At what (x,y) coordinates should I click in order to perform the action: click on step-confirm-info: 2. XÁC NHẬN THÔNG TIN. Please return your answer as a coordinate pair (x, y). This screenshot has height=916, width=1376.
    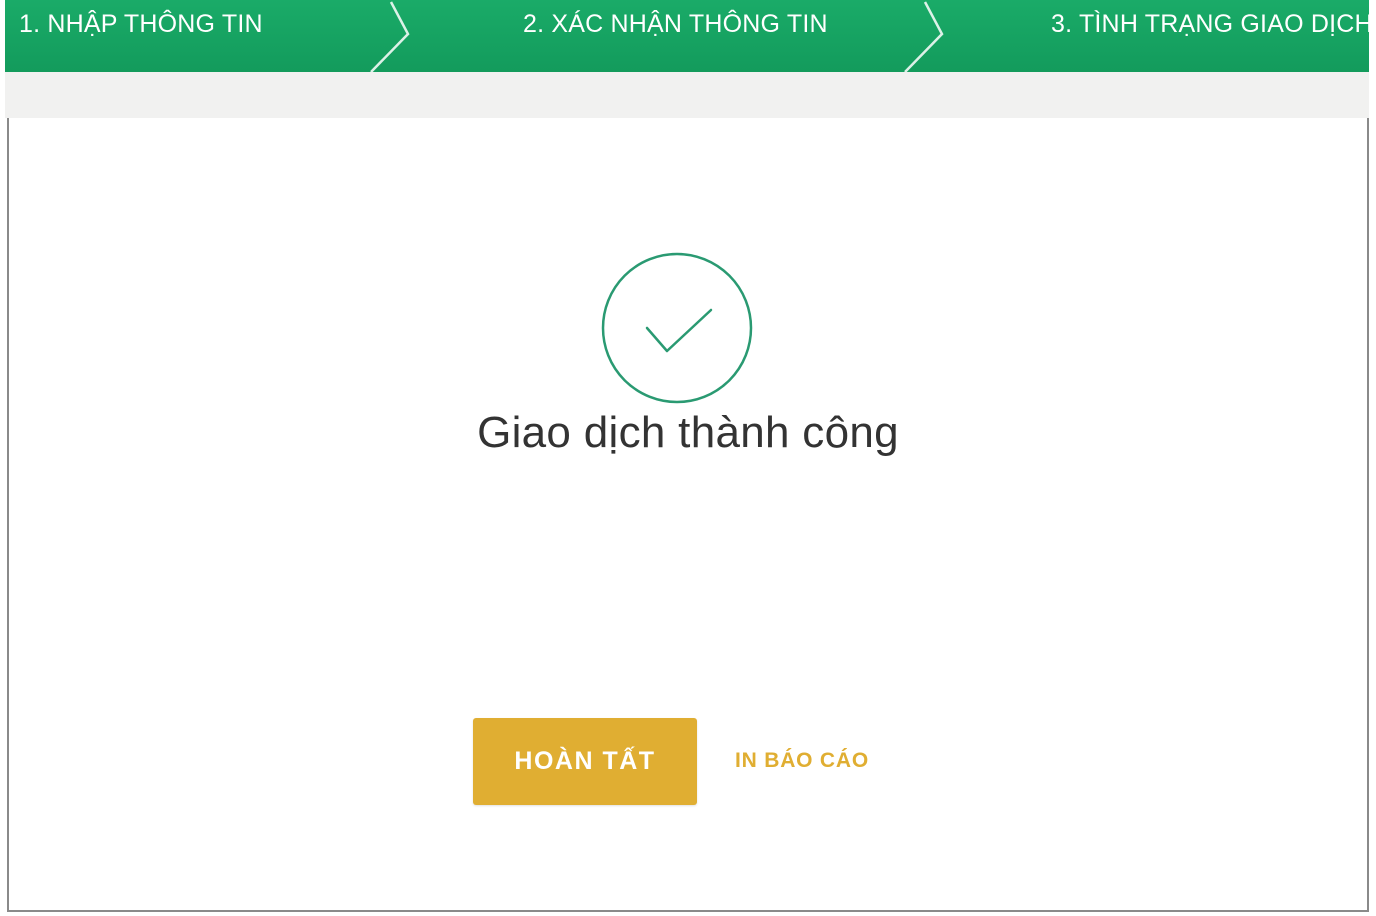
    Looking at the image, I should click on (675, 36).